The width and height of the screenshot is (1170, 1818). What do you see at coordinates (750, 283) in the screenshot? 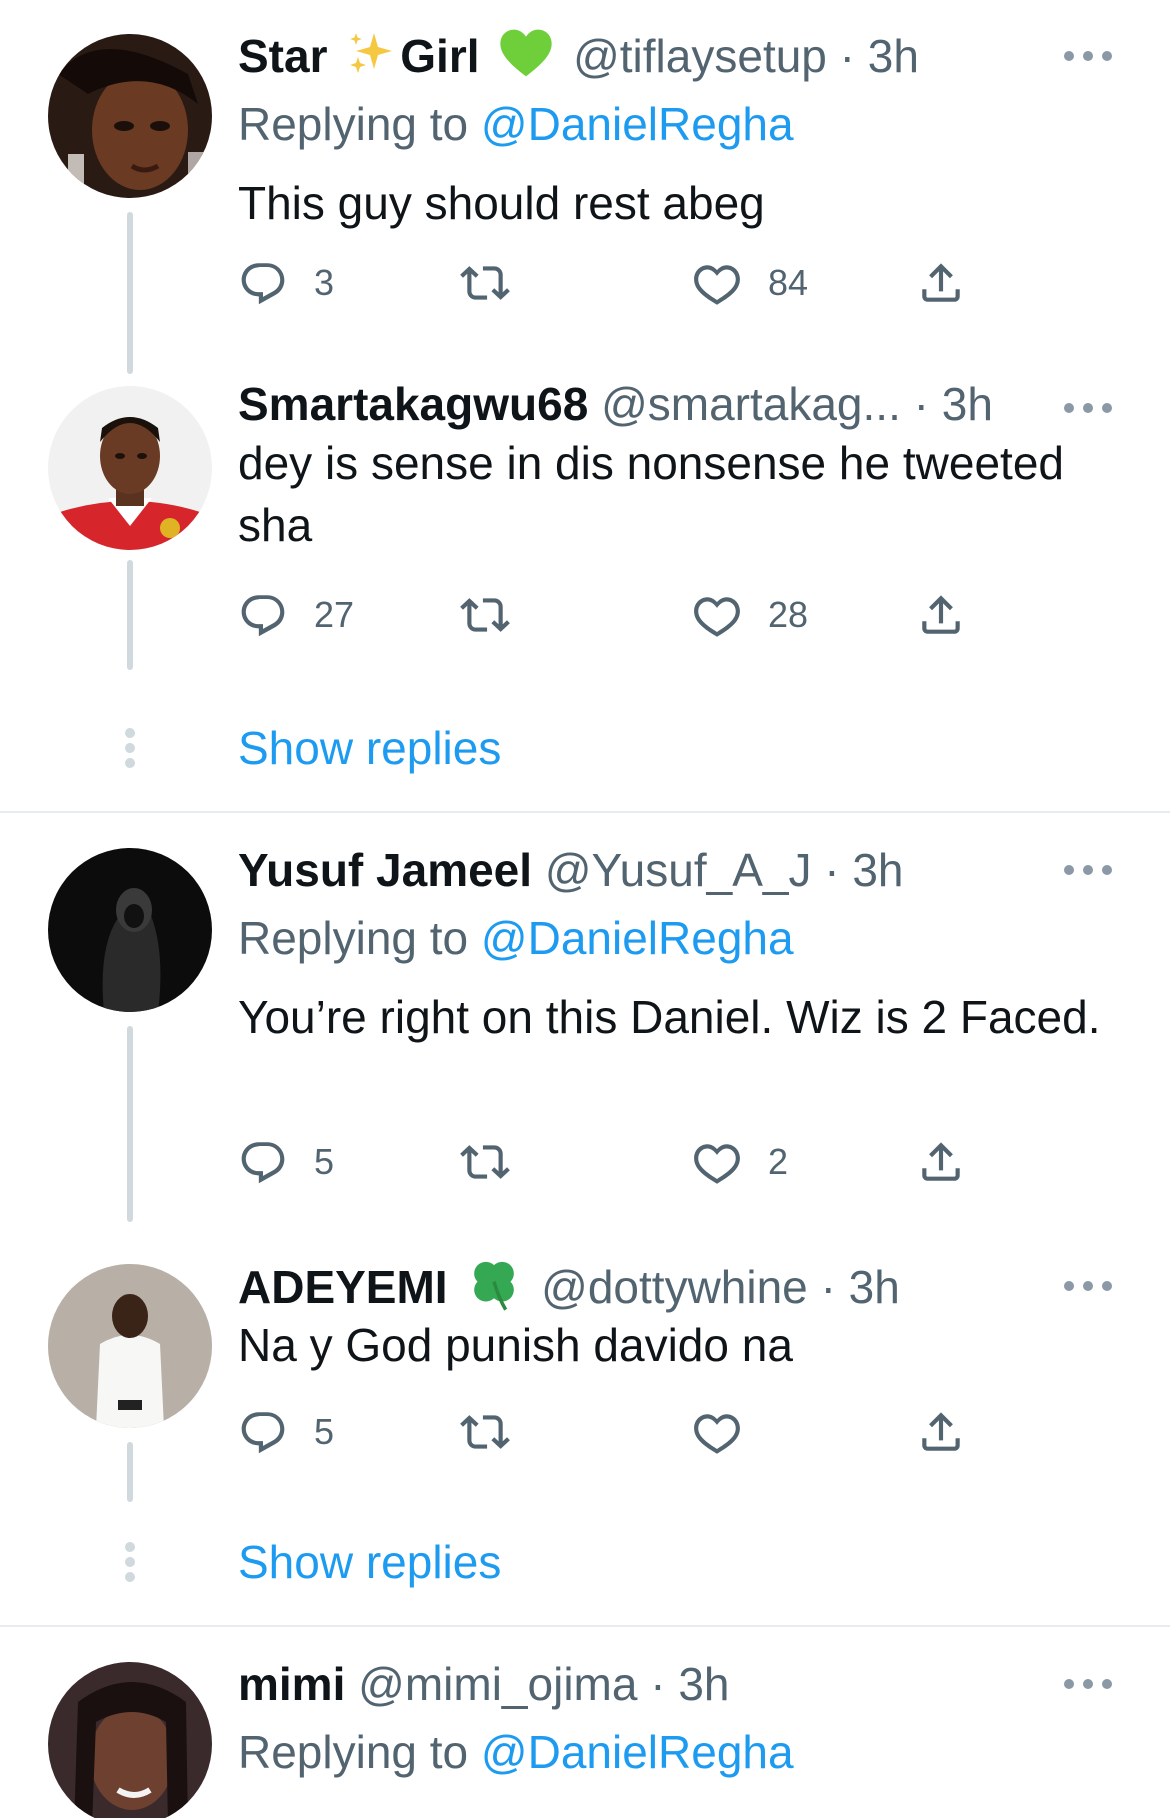
I see `like-button: 84` at bounding box center [750, 283].